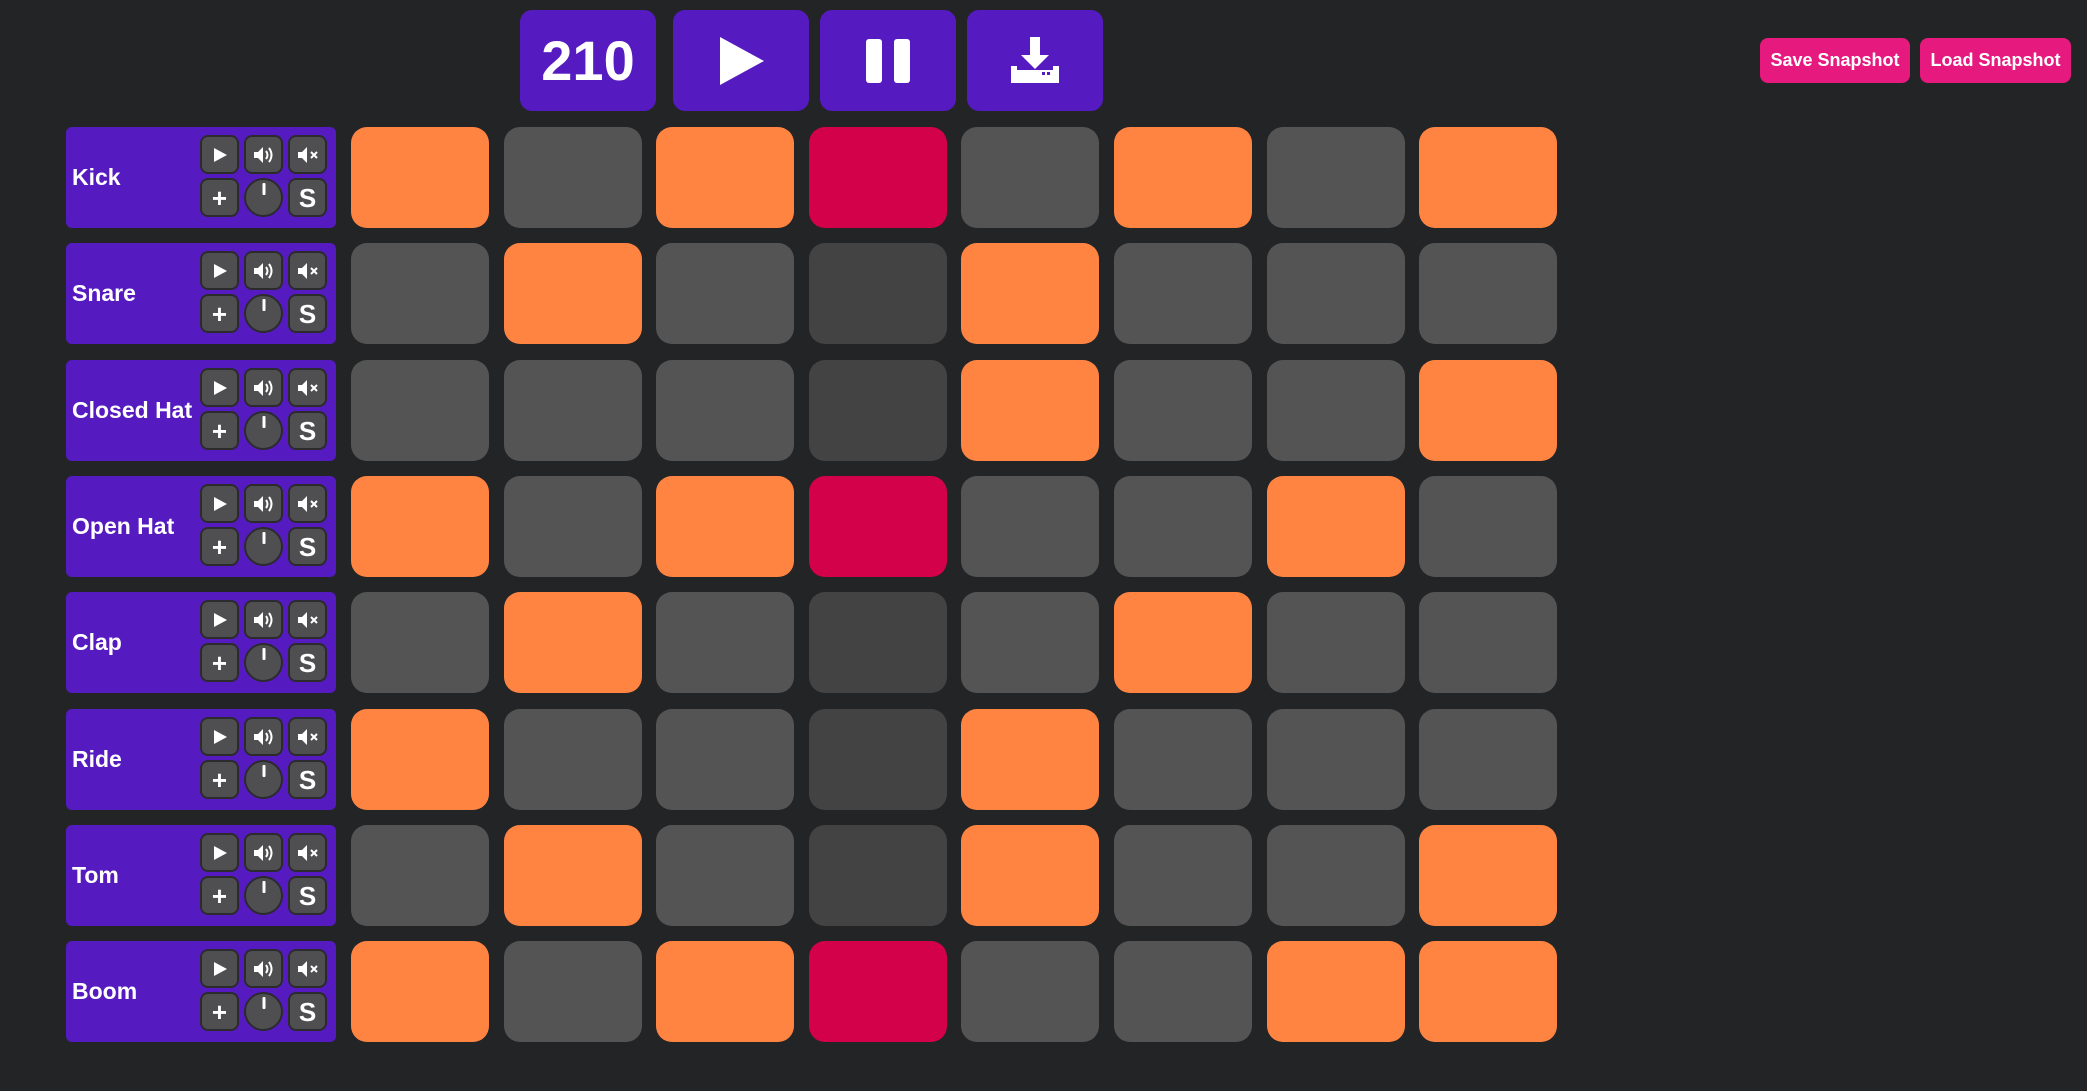 This screenshot has height=1091, width=2087. What do you see at coordinates (888, 60) in the screenshot?
I see `pause-button` at bounding box center [888, 60].